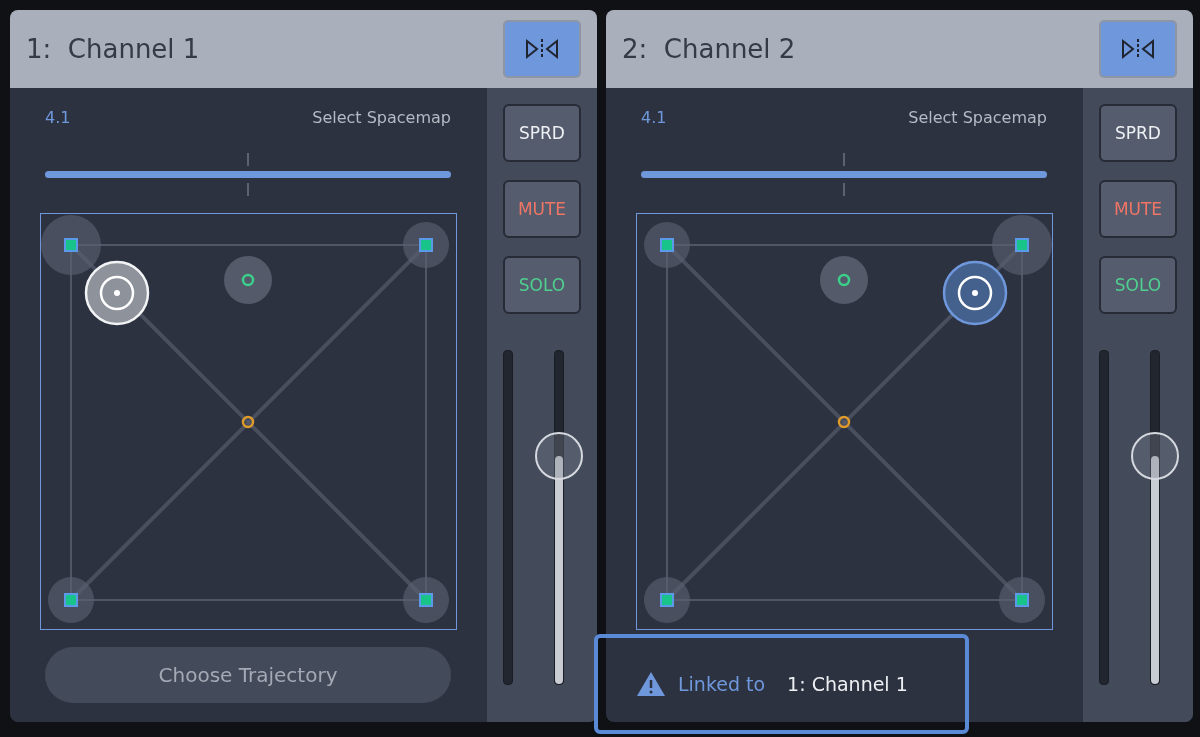 Image resolution: width=1200 pixels, height=737 pixels. I want to click on channel-title: 2: Channel 2, so click(709, 49).